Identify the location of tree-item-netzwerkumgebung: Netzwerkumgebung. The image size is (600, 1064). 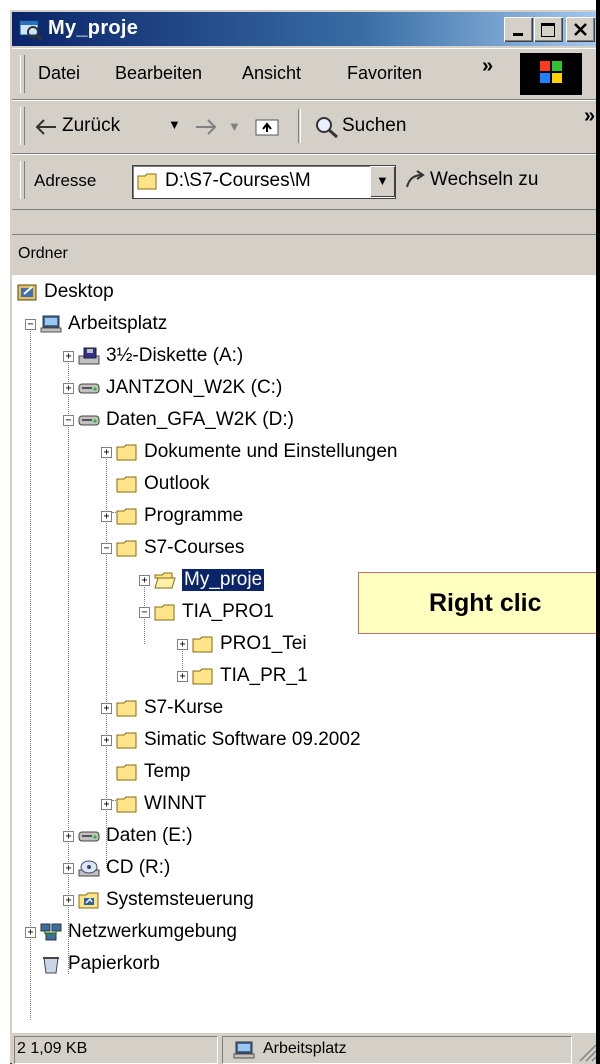
(138, 932).